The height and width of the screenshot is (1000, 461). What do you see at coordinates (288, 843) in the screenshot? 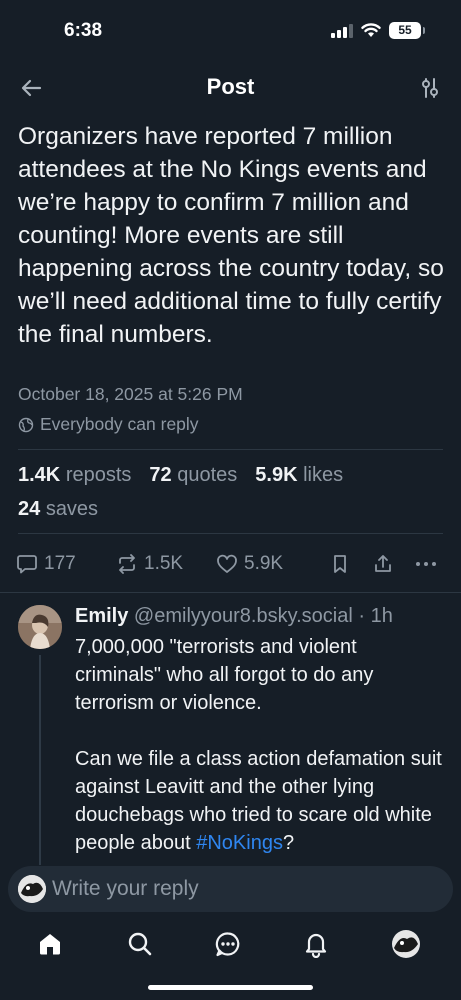
I see `reply-text-run: ?` at bounding box center [288, 843].